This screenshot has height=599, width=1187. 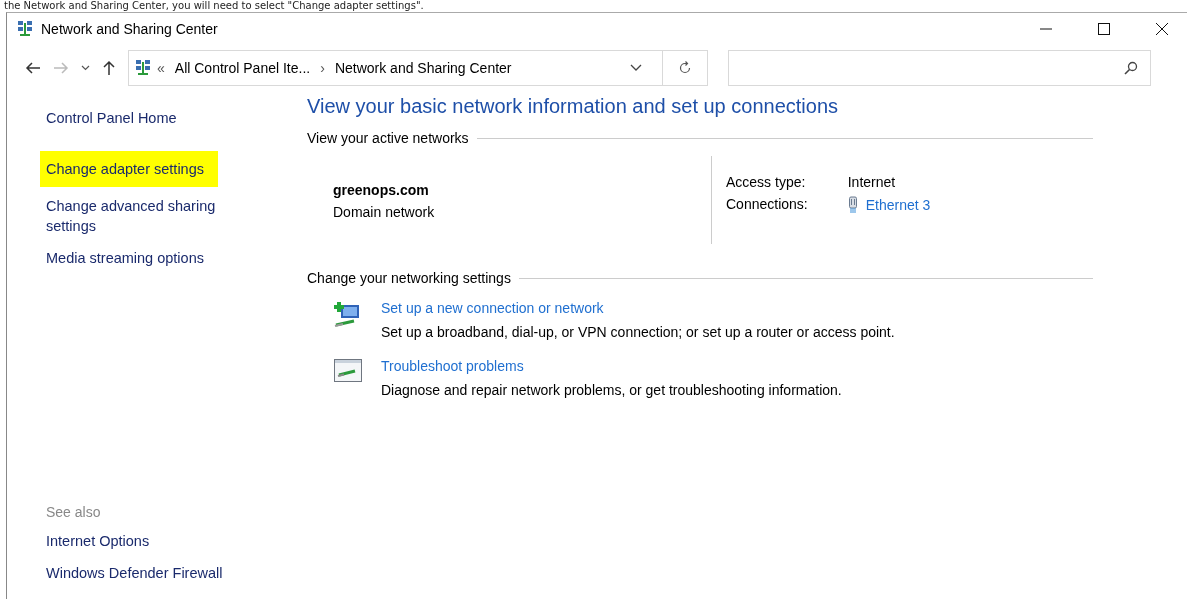 What do you see at coordinates (611, 390) in the screenshot?
I see `task-description: Diagnose and repair network problems, or get troubleshooting information.` at bounding box center [611, 390].